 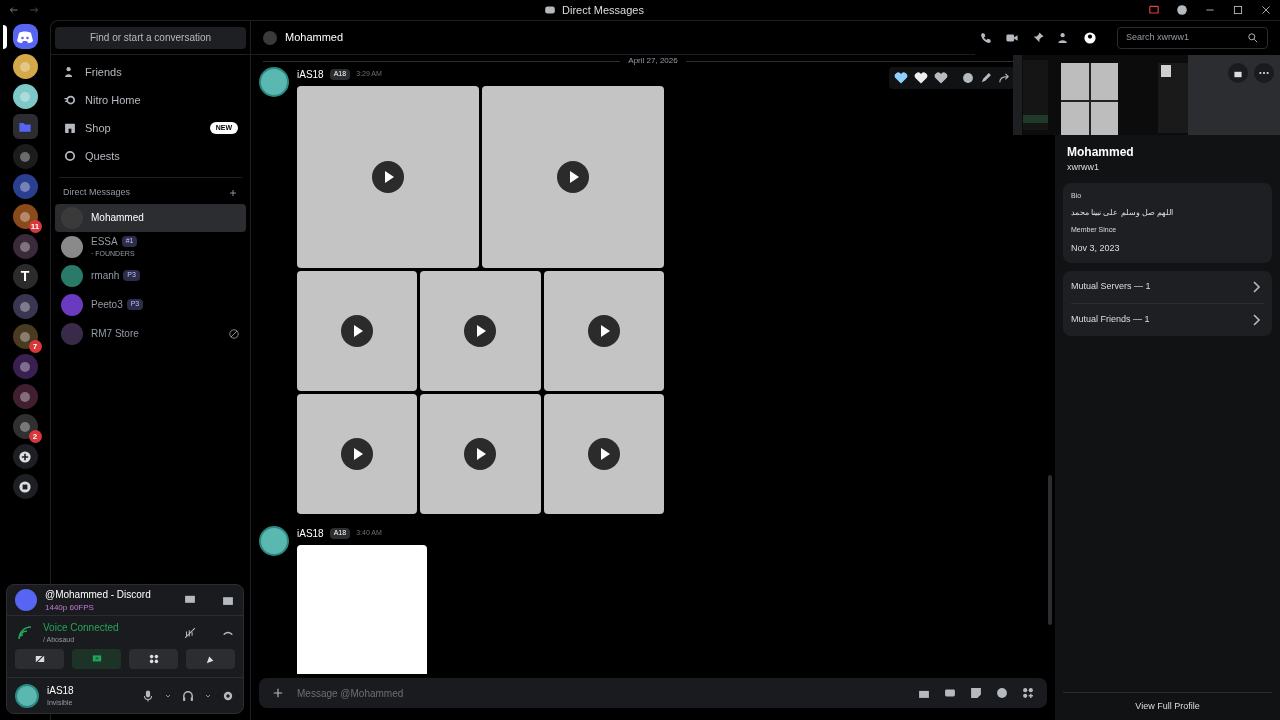 I want to click on sticker-icon, so click(x=976, y=693).